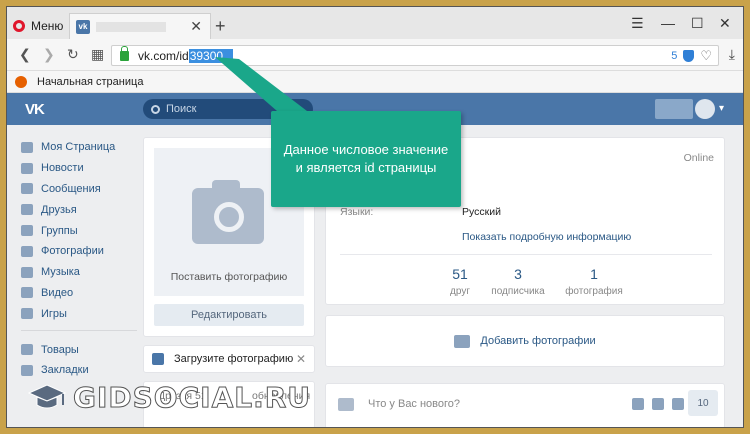  What do you see at coordinates (192, 398) in the screenshot?
I see `watermark-text: GIDSOCIAL.RU` at bounding box center [192, 398].